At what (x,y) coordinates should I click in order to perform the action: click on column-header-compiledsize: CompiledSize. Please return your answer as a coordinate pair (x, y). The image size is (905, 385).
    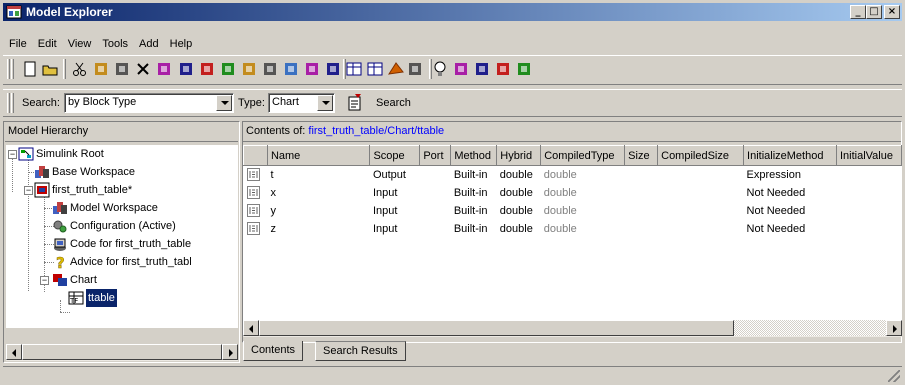
    Looking at the image, I should click on (701, 155).